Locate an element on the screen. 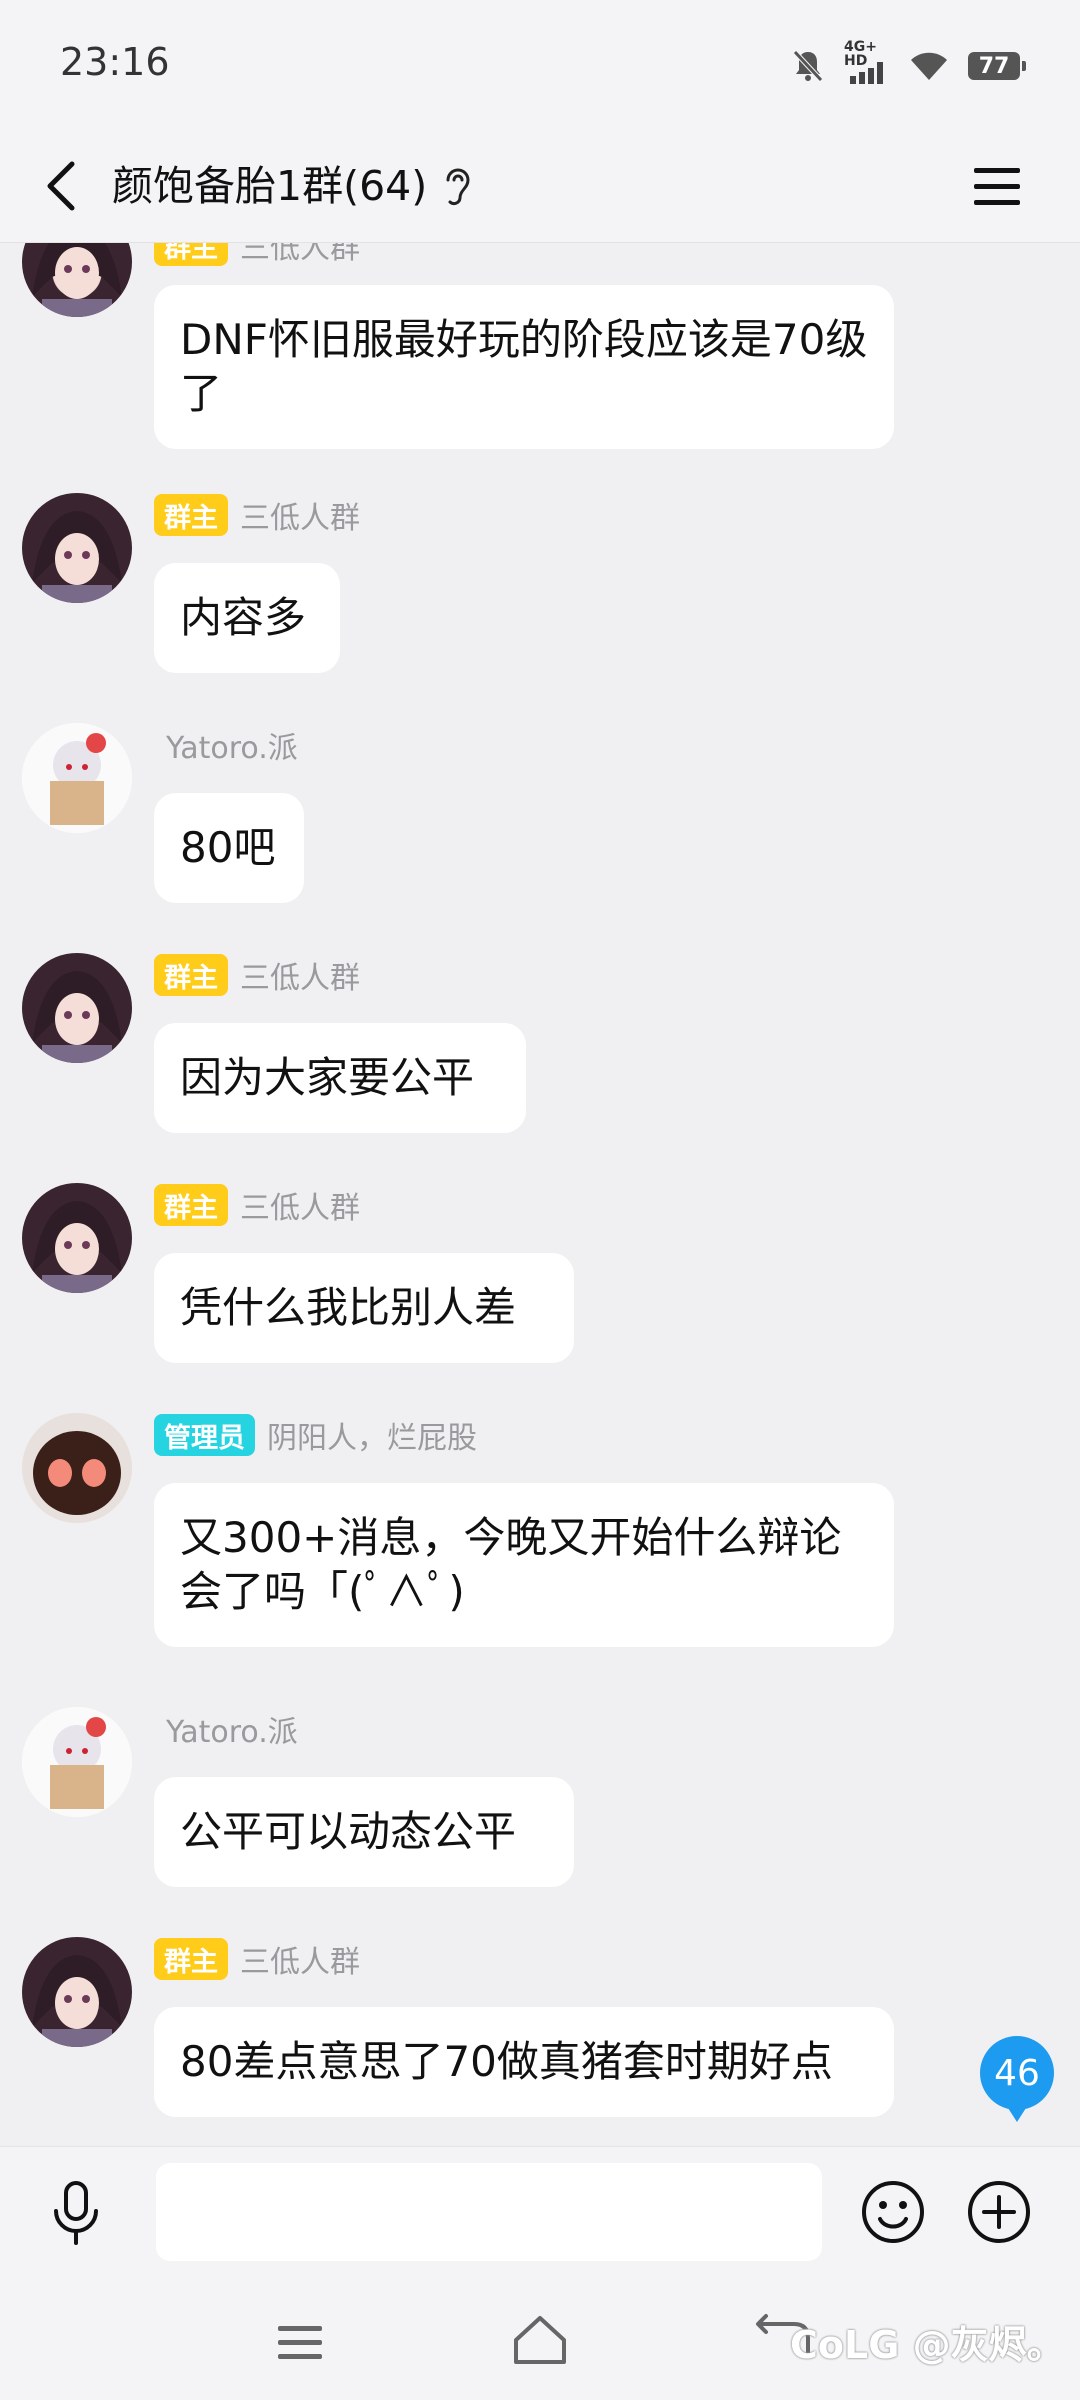 The width and height of the screenshot is (1080, 2400). home-icon is located at coordinates (540, 2340).